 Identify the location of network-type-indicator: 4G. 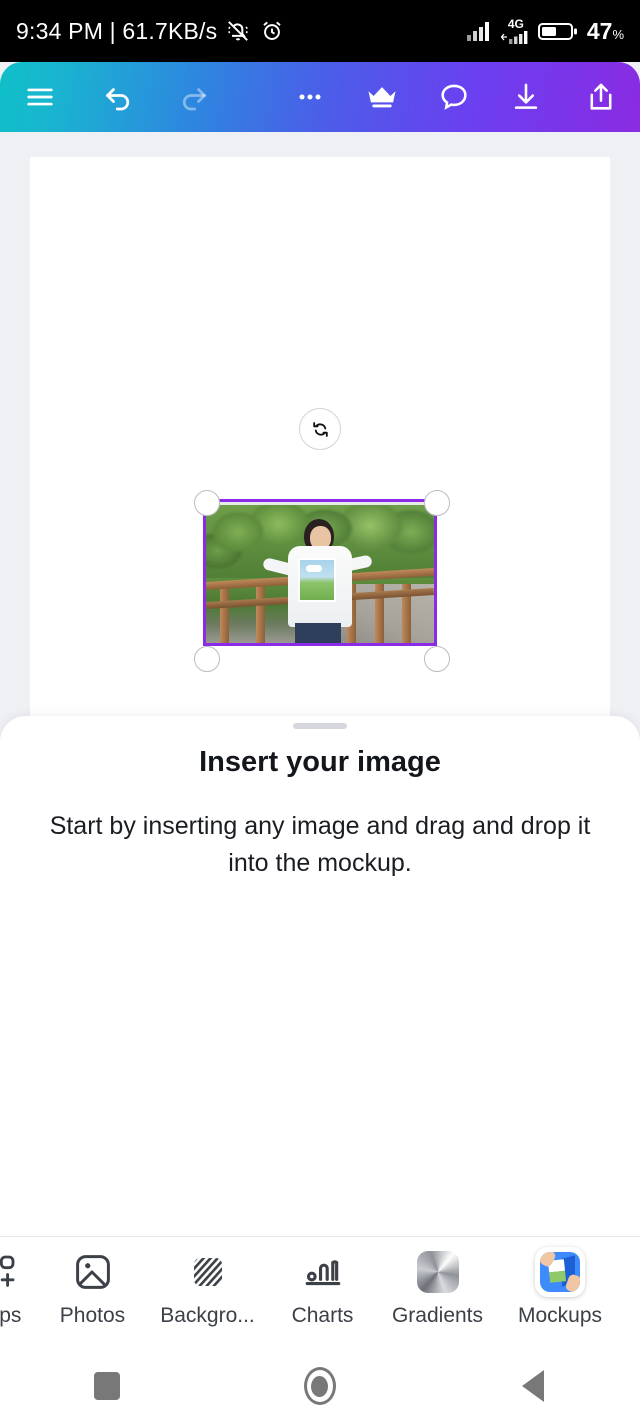
(515, 30).